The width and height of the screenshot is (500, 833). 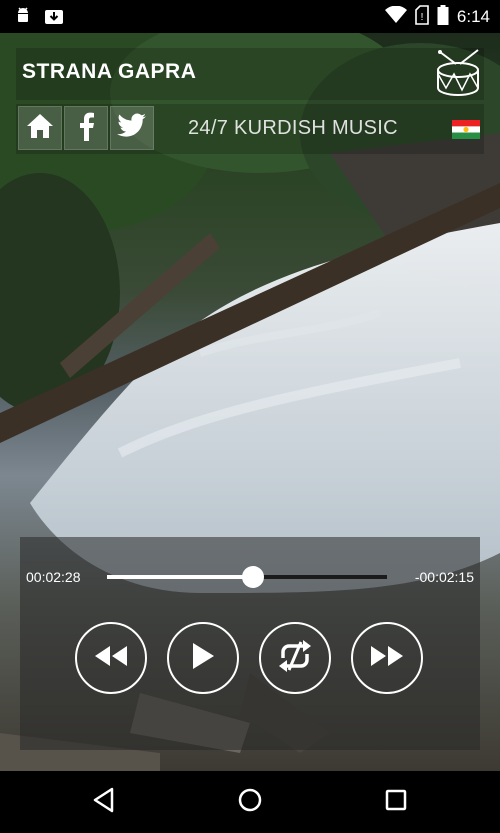 I want to click on back-button, so click(x=104, y=802).